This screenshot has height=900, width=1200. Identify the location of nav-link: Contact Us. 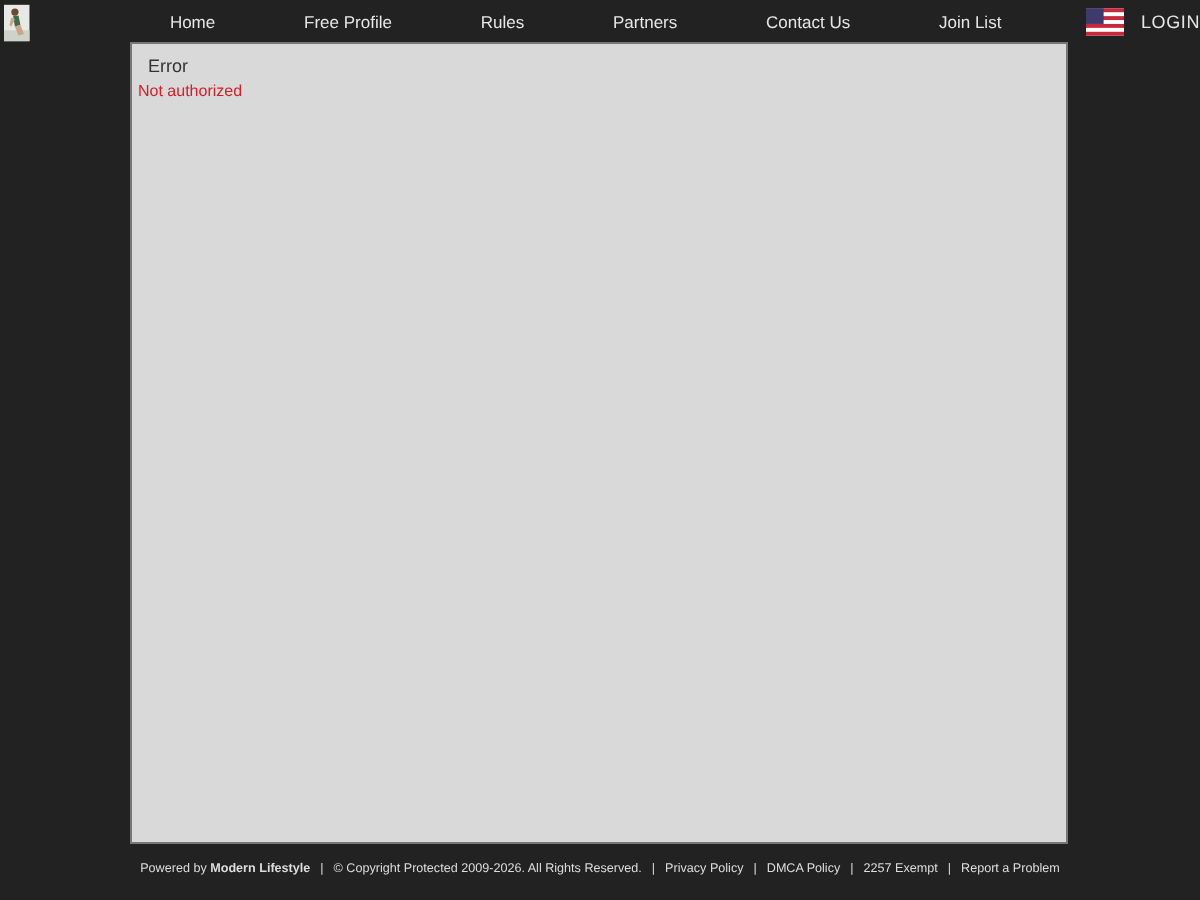
(808, 21).